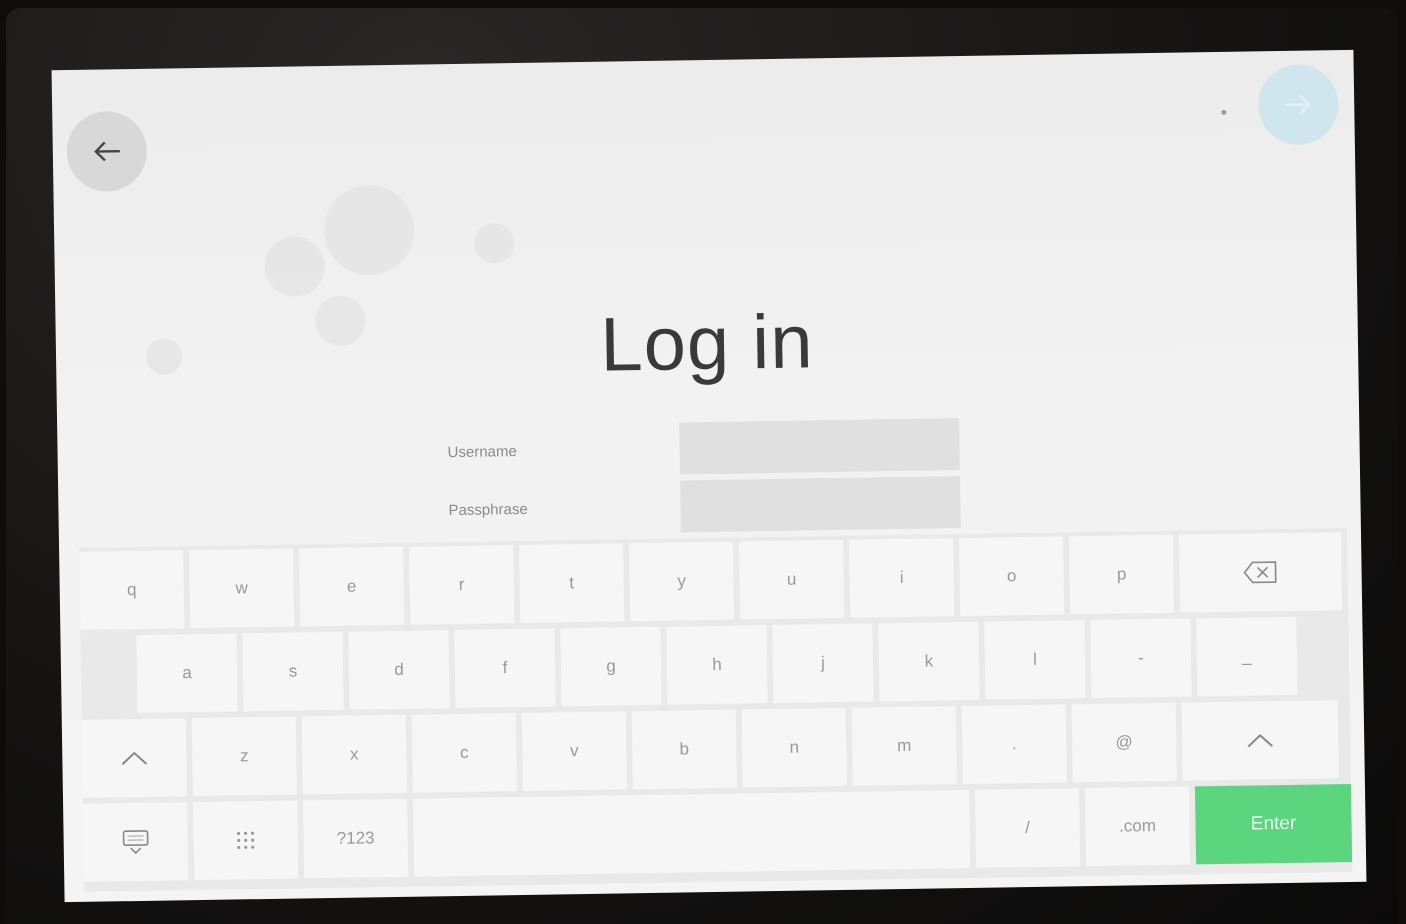 This screenshot has height=924, width=1406. Describe the element at coordinates (1141, 658) in the screenshot. I see `key-hyphen: -` at that location.